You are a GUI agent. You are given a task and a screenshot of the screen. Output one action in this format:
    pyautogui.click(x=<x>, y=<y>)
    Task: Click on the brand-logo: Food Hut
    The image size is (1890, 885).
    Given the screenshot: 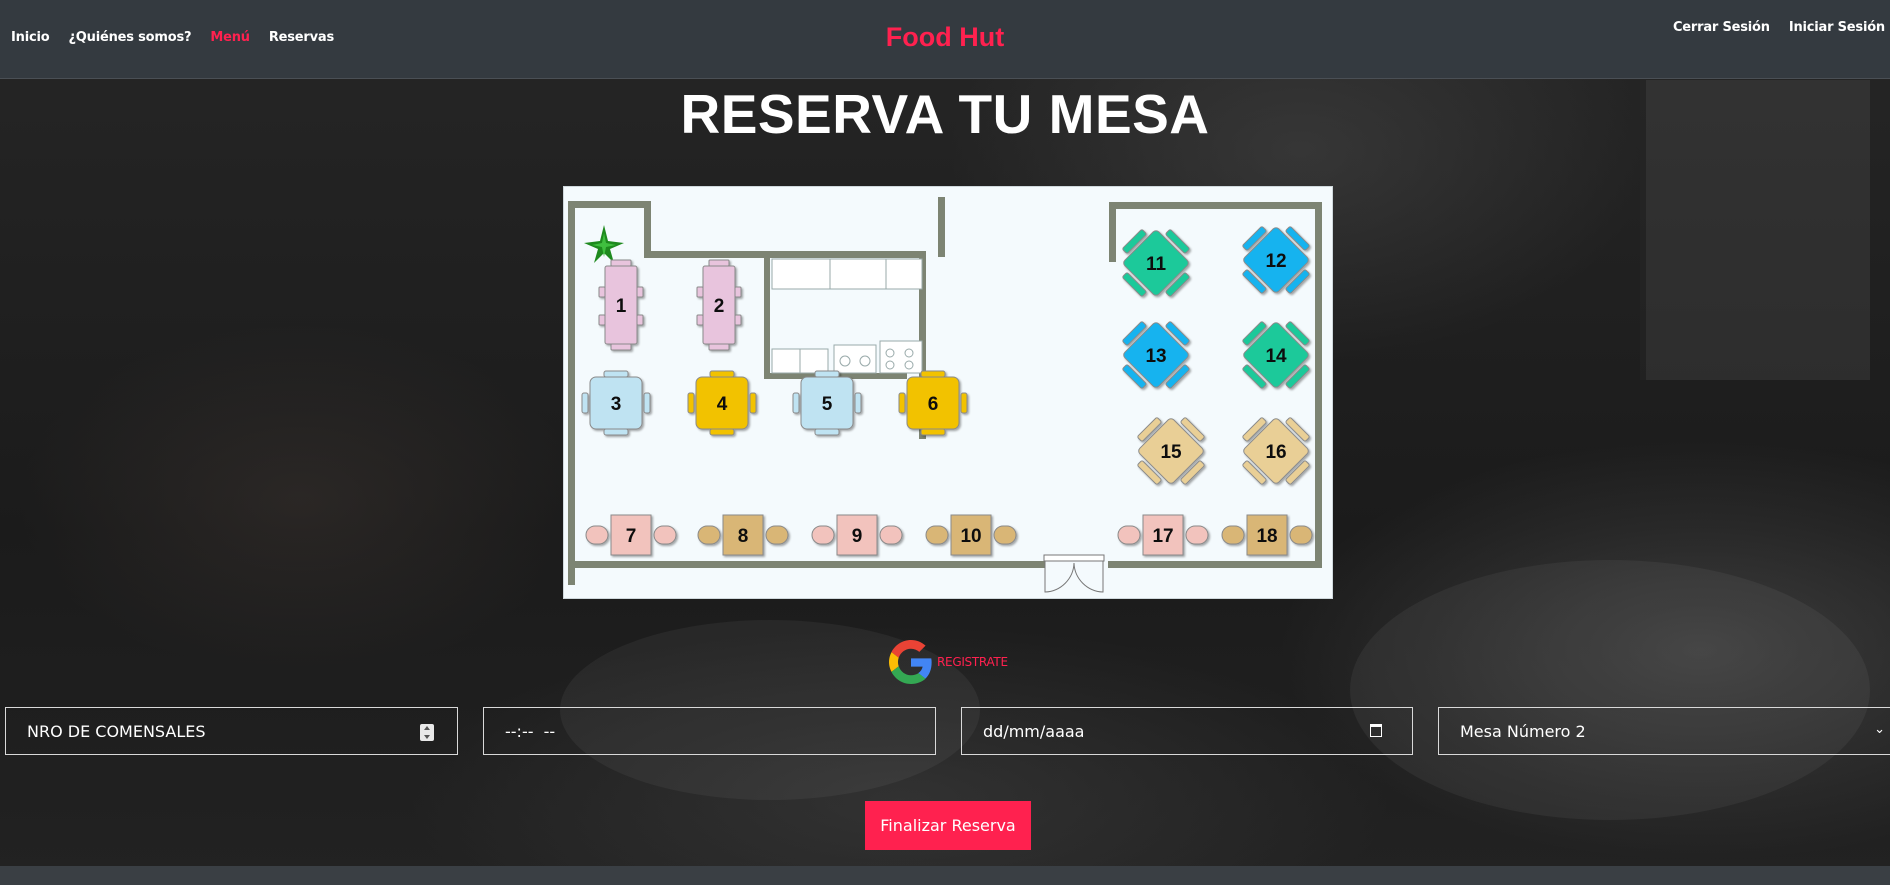 What is the action you would take?
    pyautogui.click(x=945, y=37)
    